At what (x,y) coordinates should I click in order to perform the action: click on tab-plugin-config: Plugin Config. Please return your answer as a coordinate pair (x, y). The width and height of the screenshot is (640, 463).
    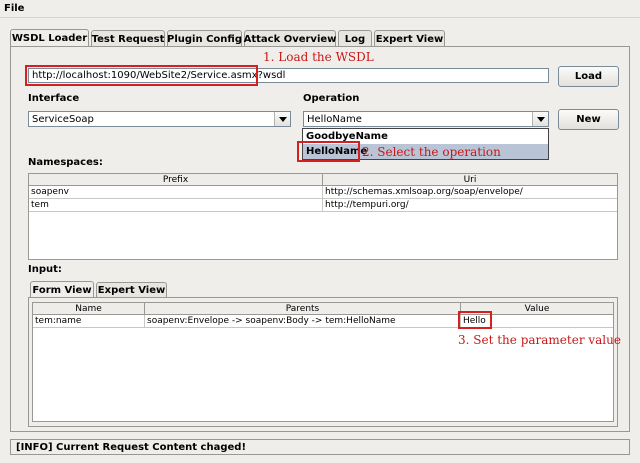
    Looking at the image, I should click on (204, 38).